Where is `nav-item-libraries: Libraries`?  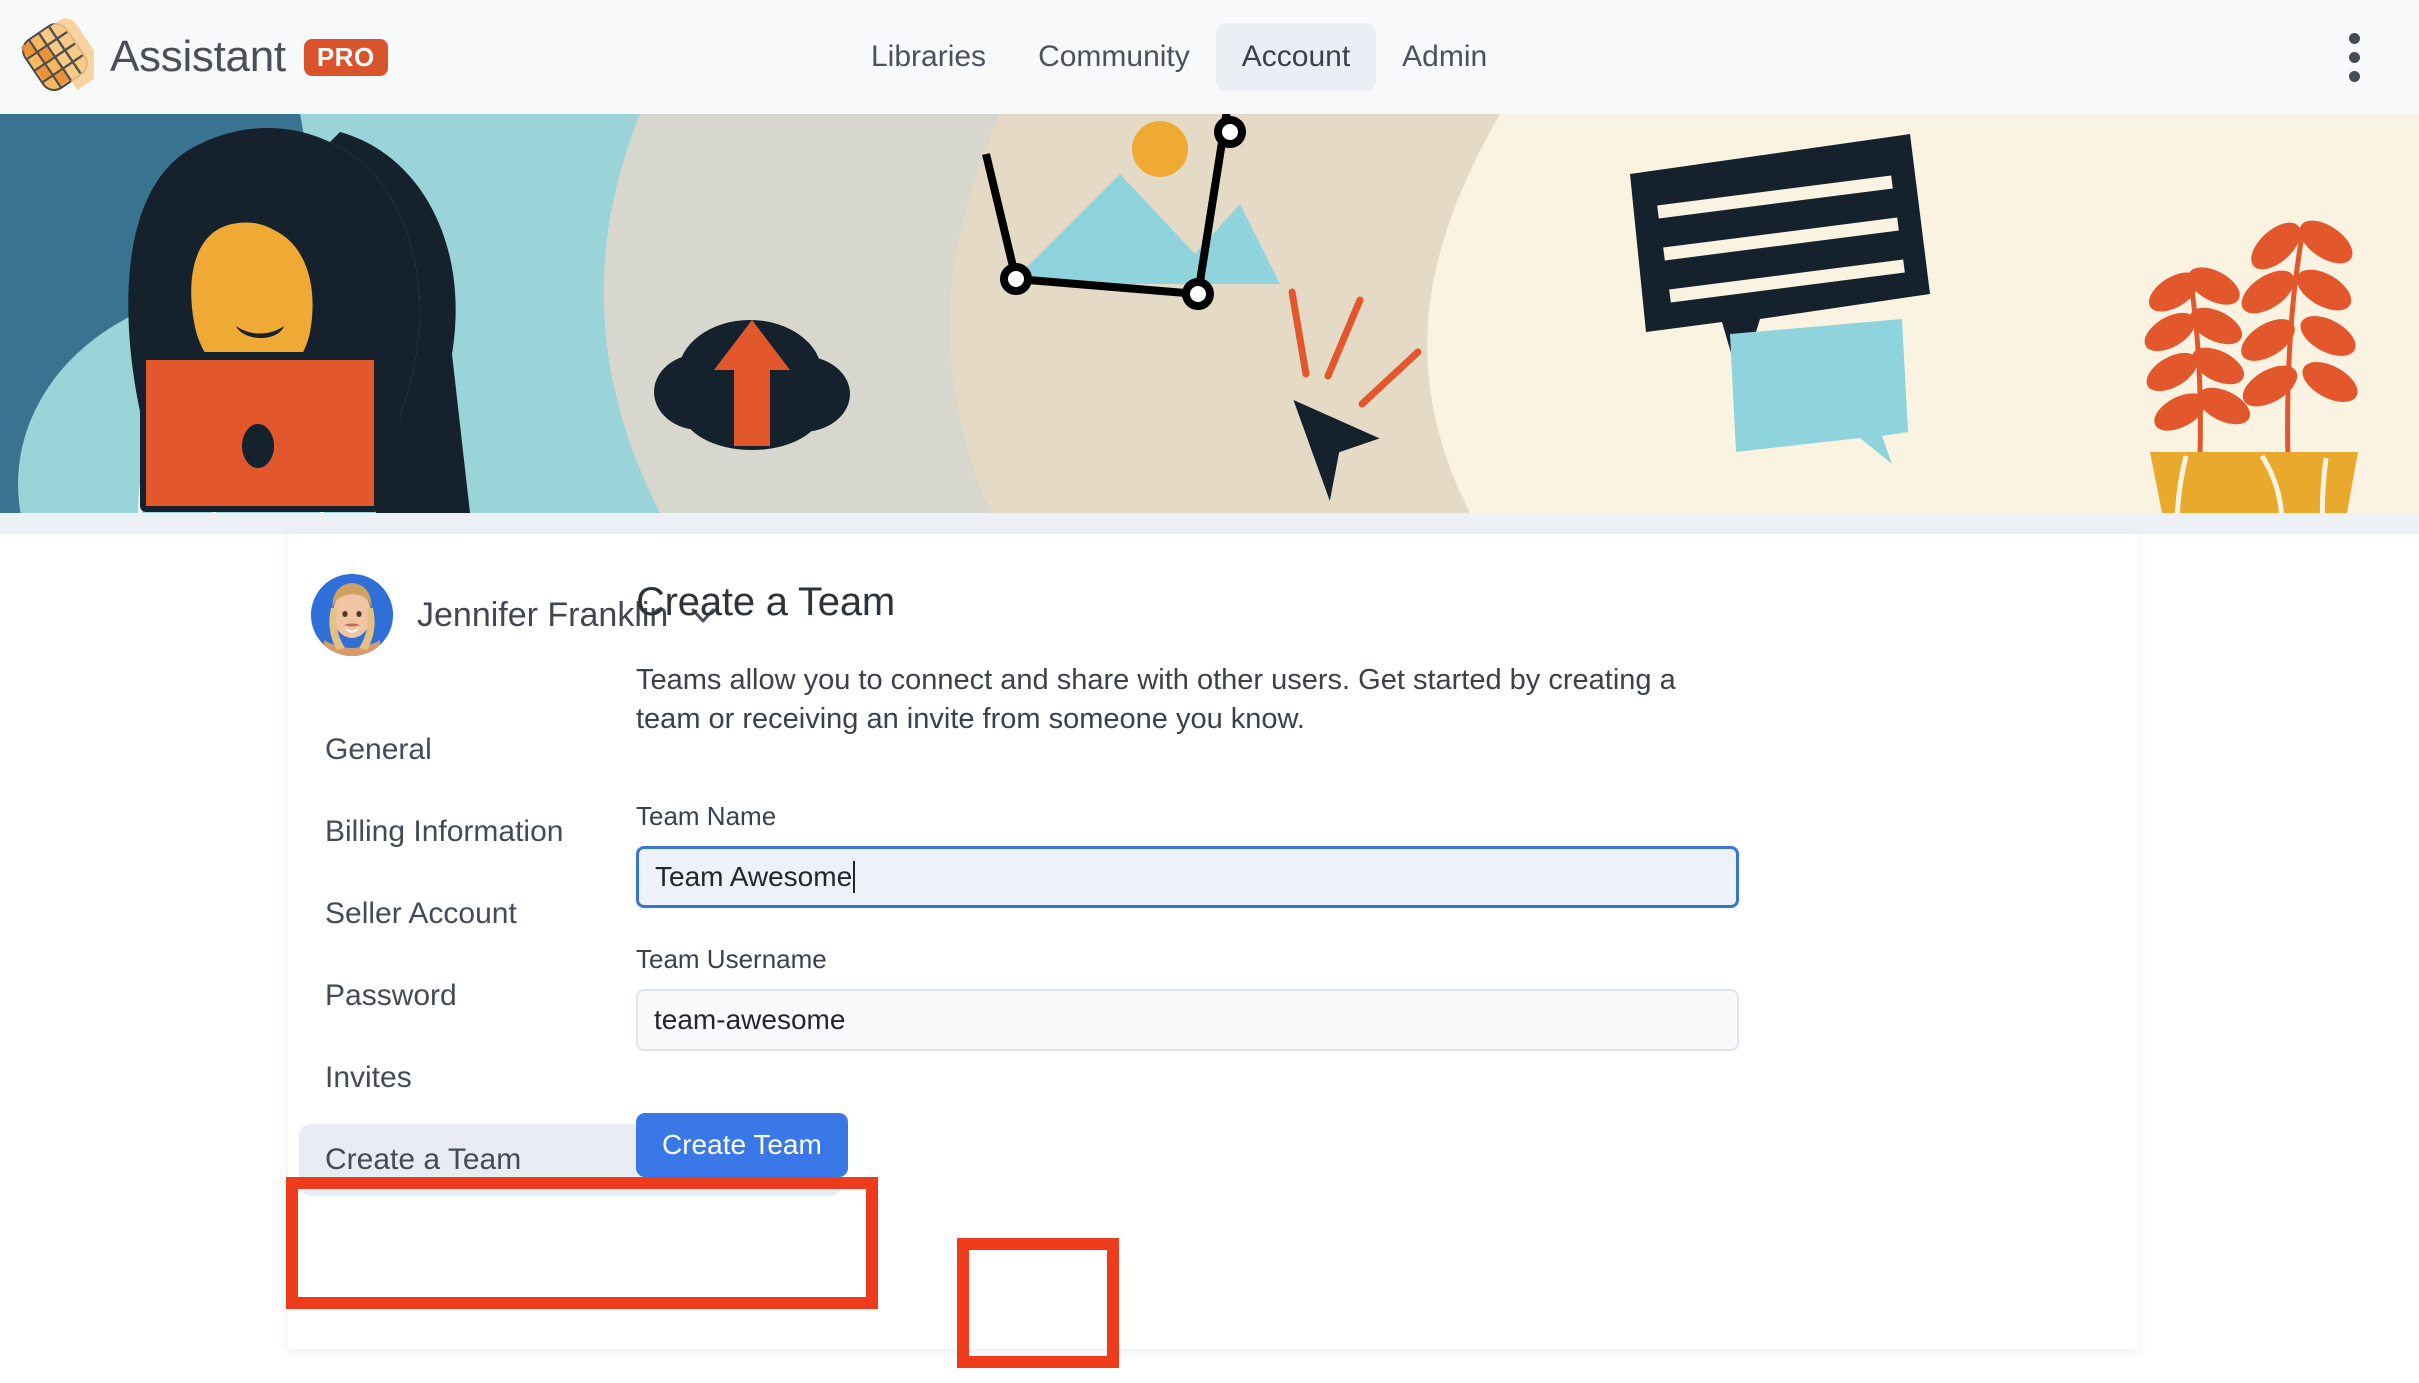 nav-item-libraries: Libraries is located at coordinates (928, 57).